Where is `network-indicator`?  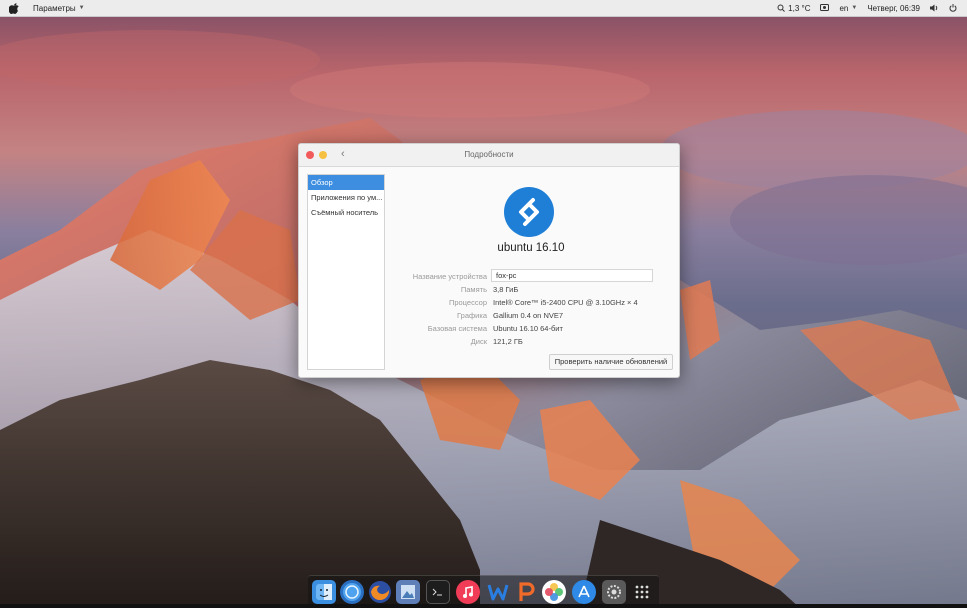
network-indicator is located at coordinates (825, 8).